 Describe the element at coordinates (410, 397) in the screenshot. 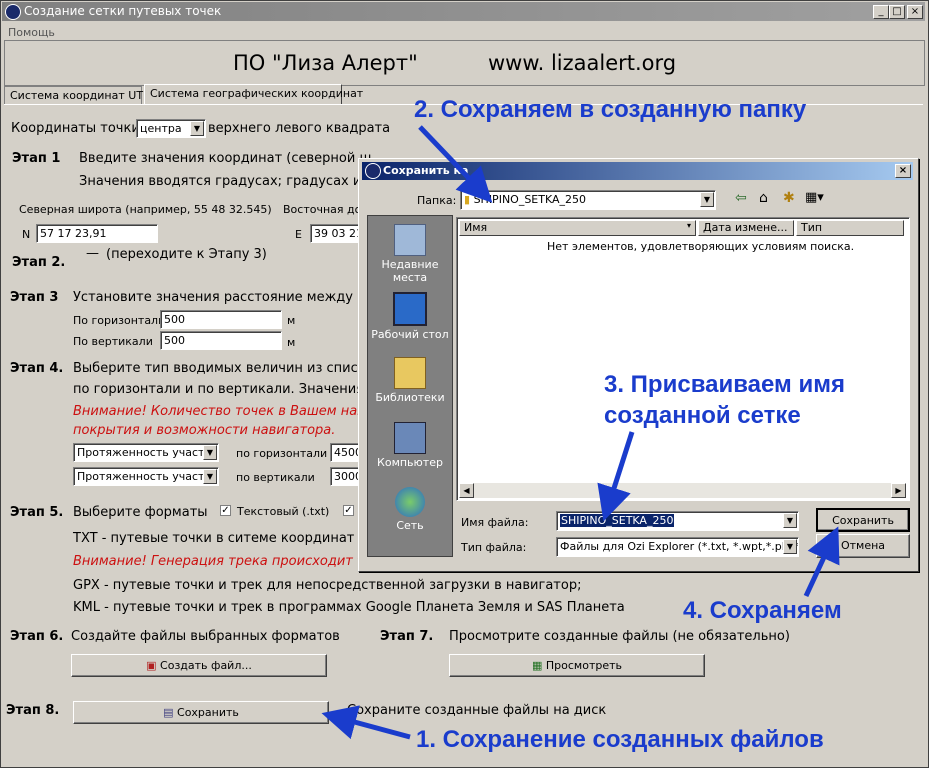

I see `place-libraries-label: Библиотеки` at that location.